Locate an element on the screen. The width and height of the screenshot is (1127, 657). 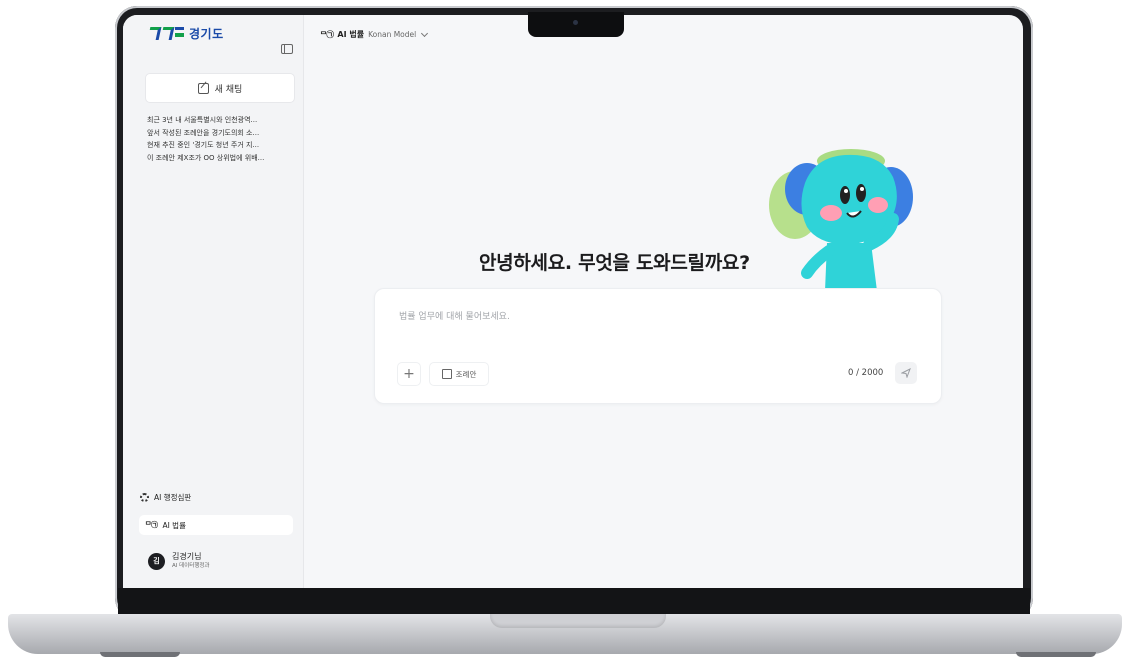
new-chat-label: 새 채팅 is located at coordinates (228, 89).